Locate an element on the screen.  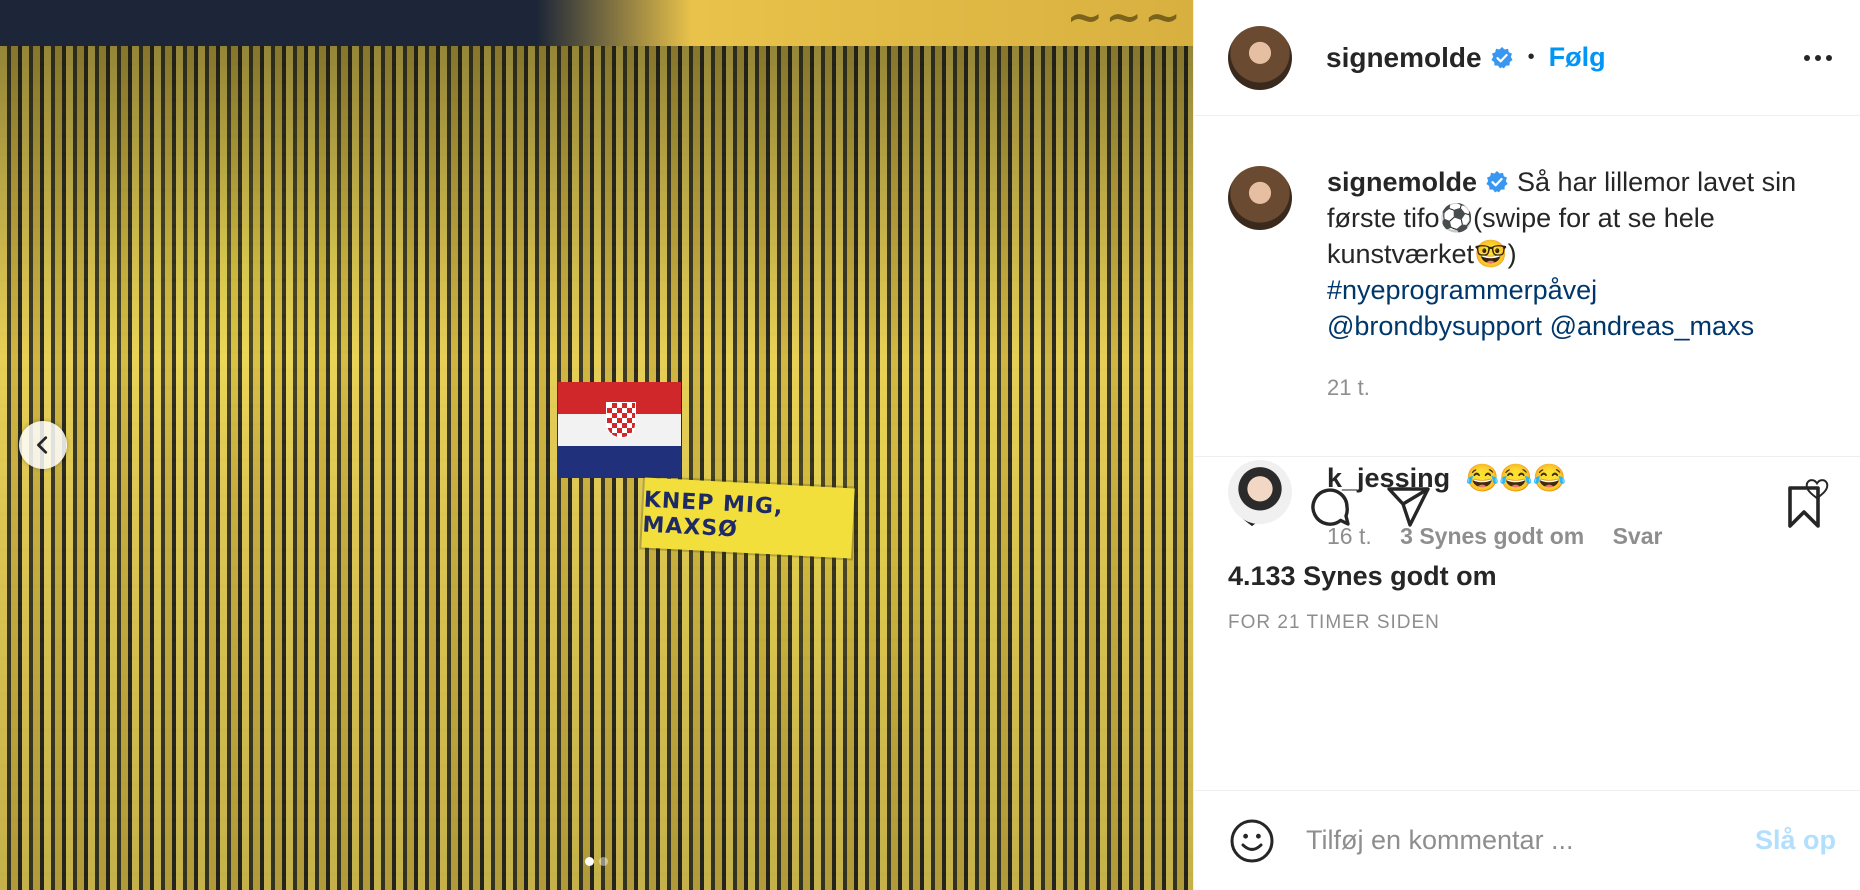
post-header: signemolde • Følg is located at coordinates (1527, 58).